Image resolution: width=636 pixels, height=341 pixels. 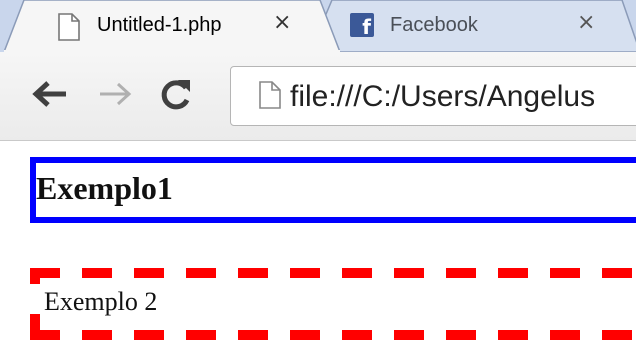 I want to click on tab-title-untitled: Untitled-1.php, so click(x=173, y=25).